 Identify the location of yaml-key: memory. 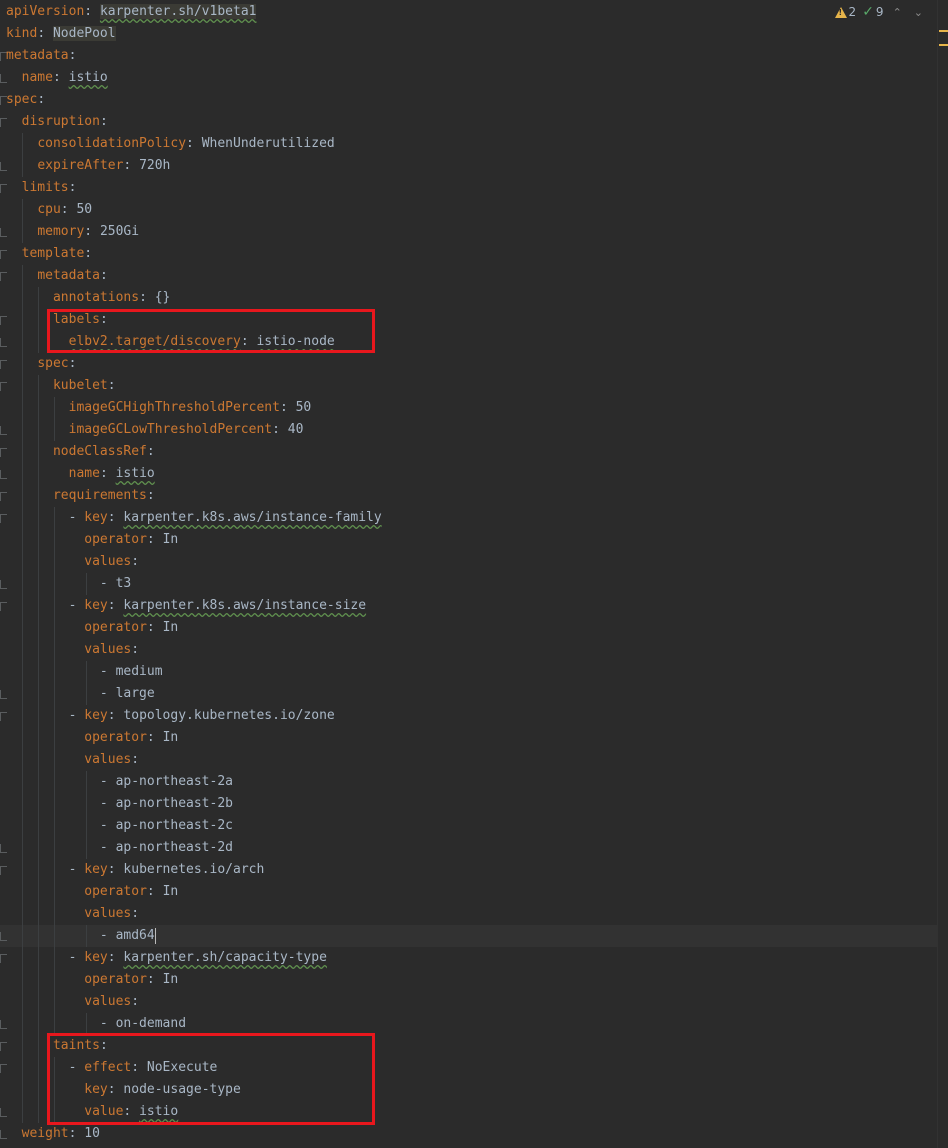
(61, 231).